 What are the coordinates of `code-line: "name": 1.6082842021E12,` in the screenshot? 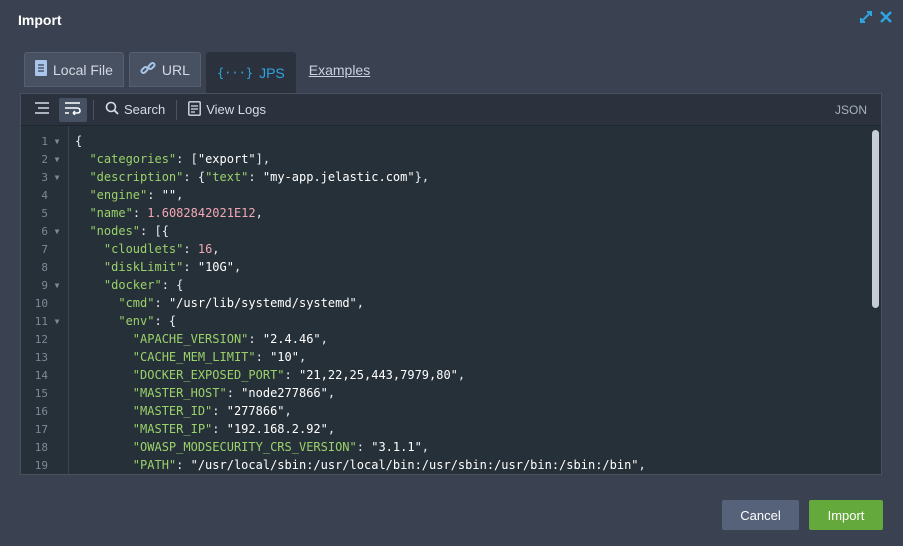 It's located at (176, 213).